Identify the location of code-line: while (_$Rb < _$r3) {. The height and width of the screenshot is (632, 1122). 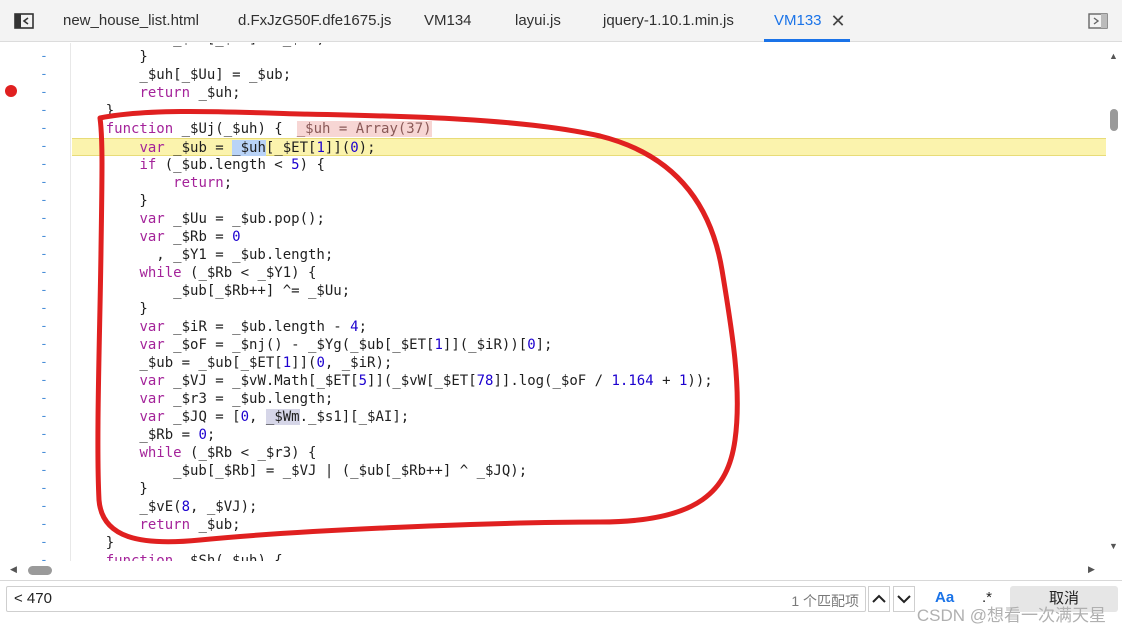
(228, 453).